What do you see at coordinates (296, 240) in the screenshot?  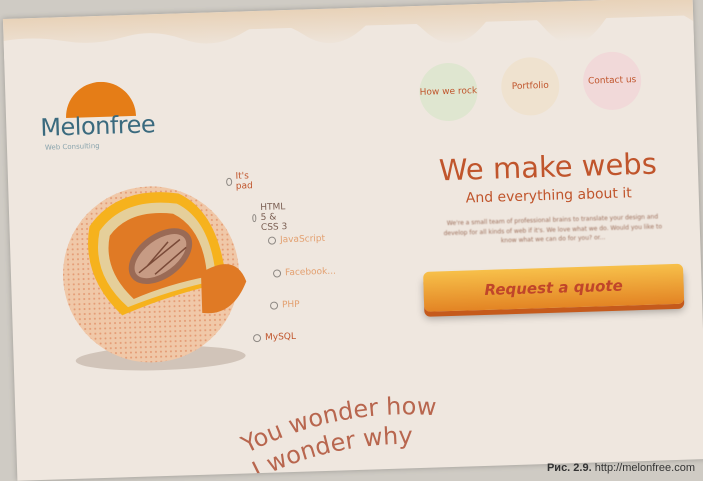 I see `tech-item: JavaScript` at bounding box center [296, 240].